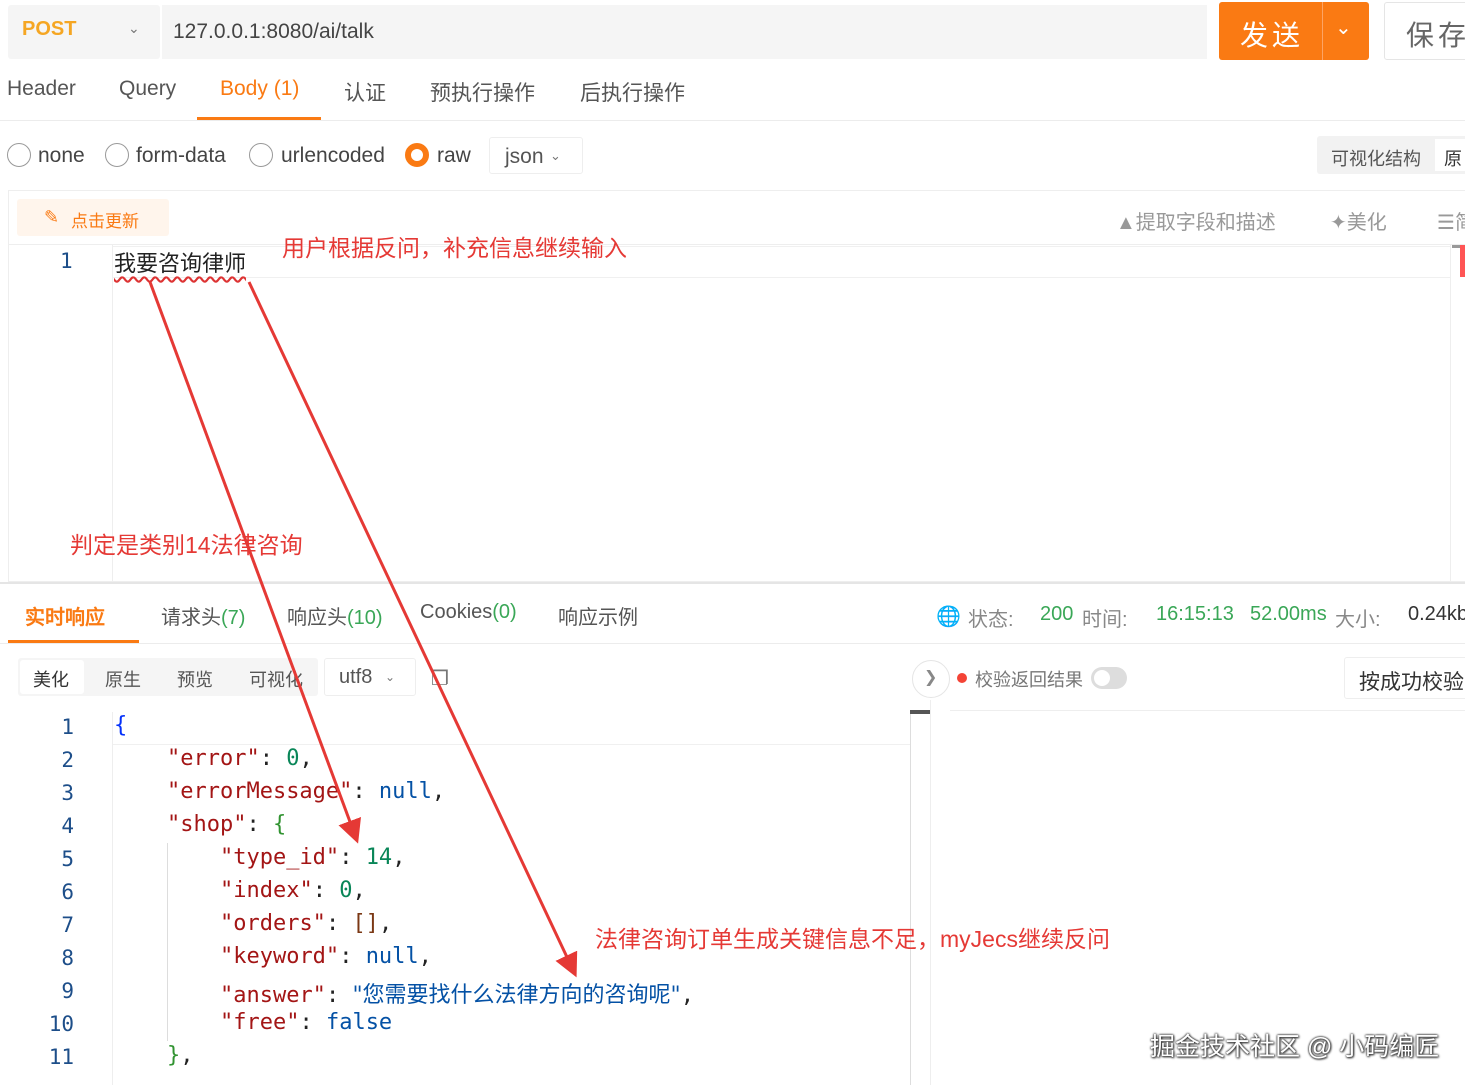 This screenshot has height=1085, width=1465. Describe the element at coordinates (504, 612) in the screenshot. I see `tab-cookies-count: (0)` at that location.